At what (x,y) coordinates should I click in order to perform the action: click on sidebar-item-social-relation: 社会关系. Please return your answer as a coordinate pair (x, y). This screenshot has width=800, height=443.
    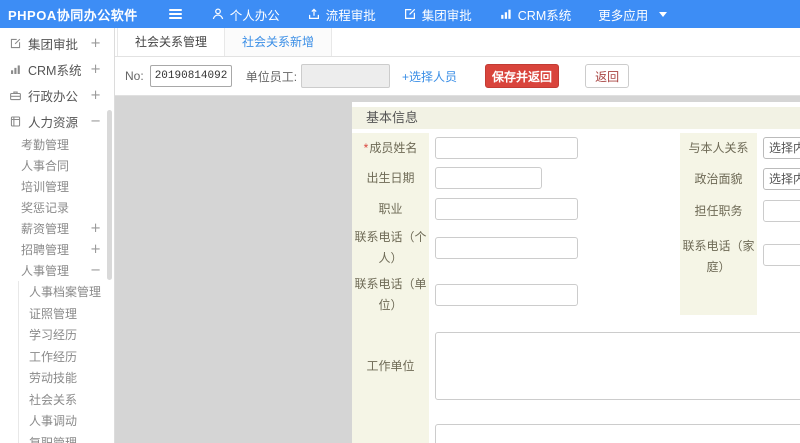
    Looking at the image, I should click on (66, 400).